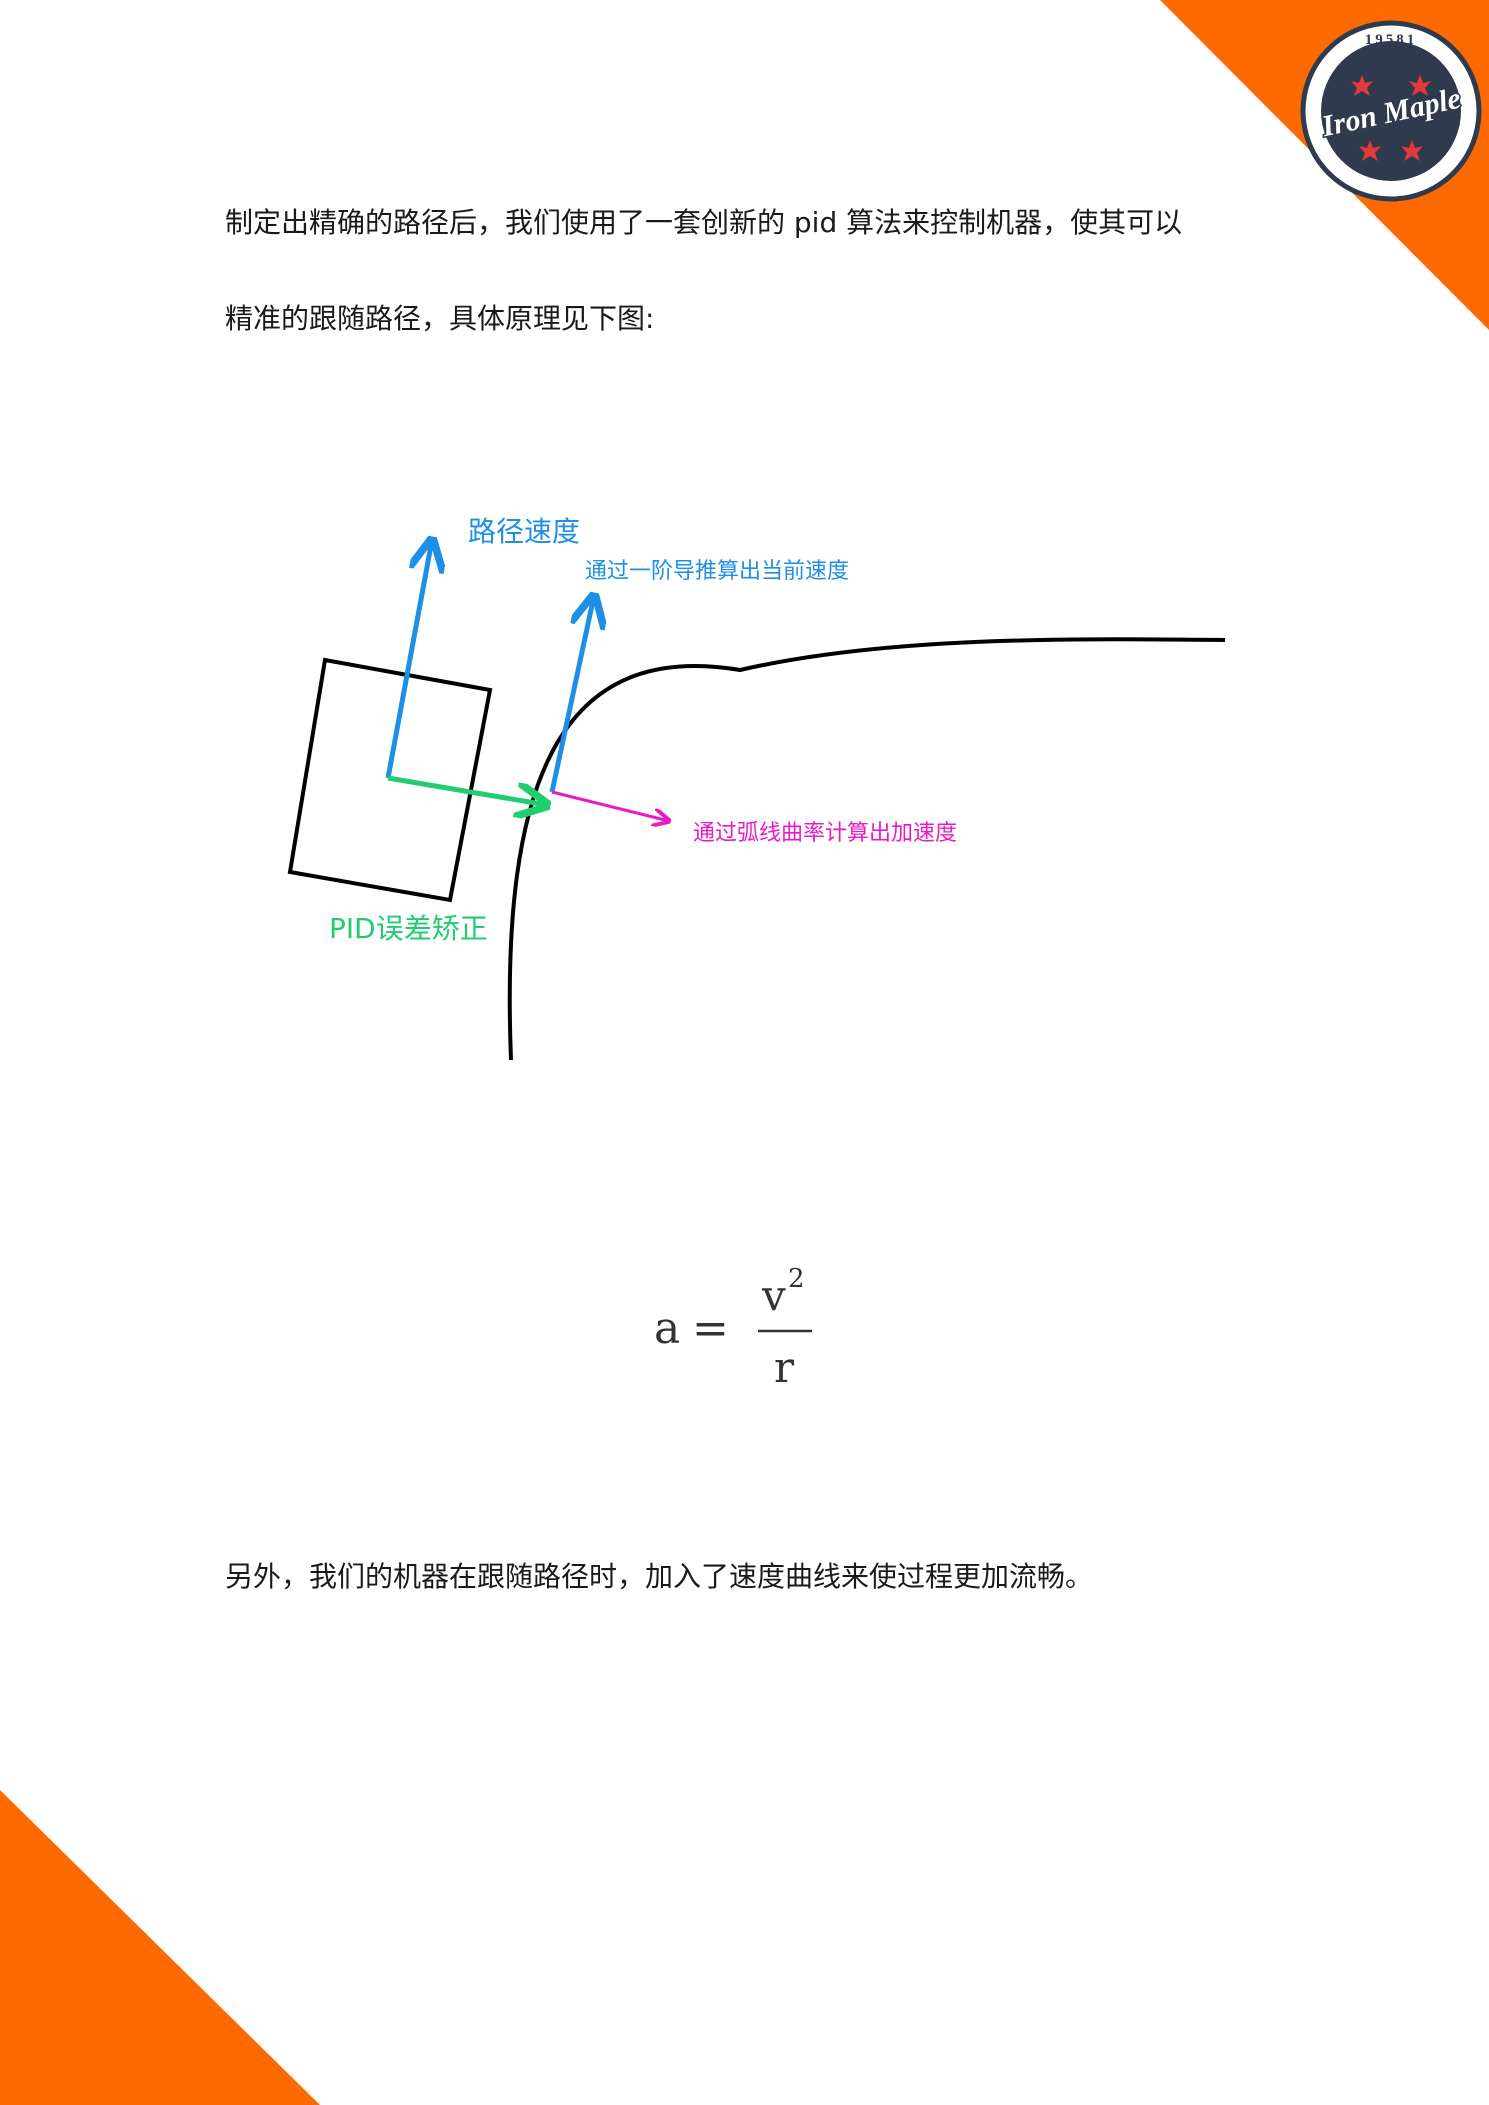 The height and width of the screenshot is (2105, 1489). I want to click on paragraph-intro-continued: 精准的跟随路径，具体原理见下图:, so click(440, 318).